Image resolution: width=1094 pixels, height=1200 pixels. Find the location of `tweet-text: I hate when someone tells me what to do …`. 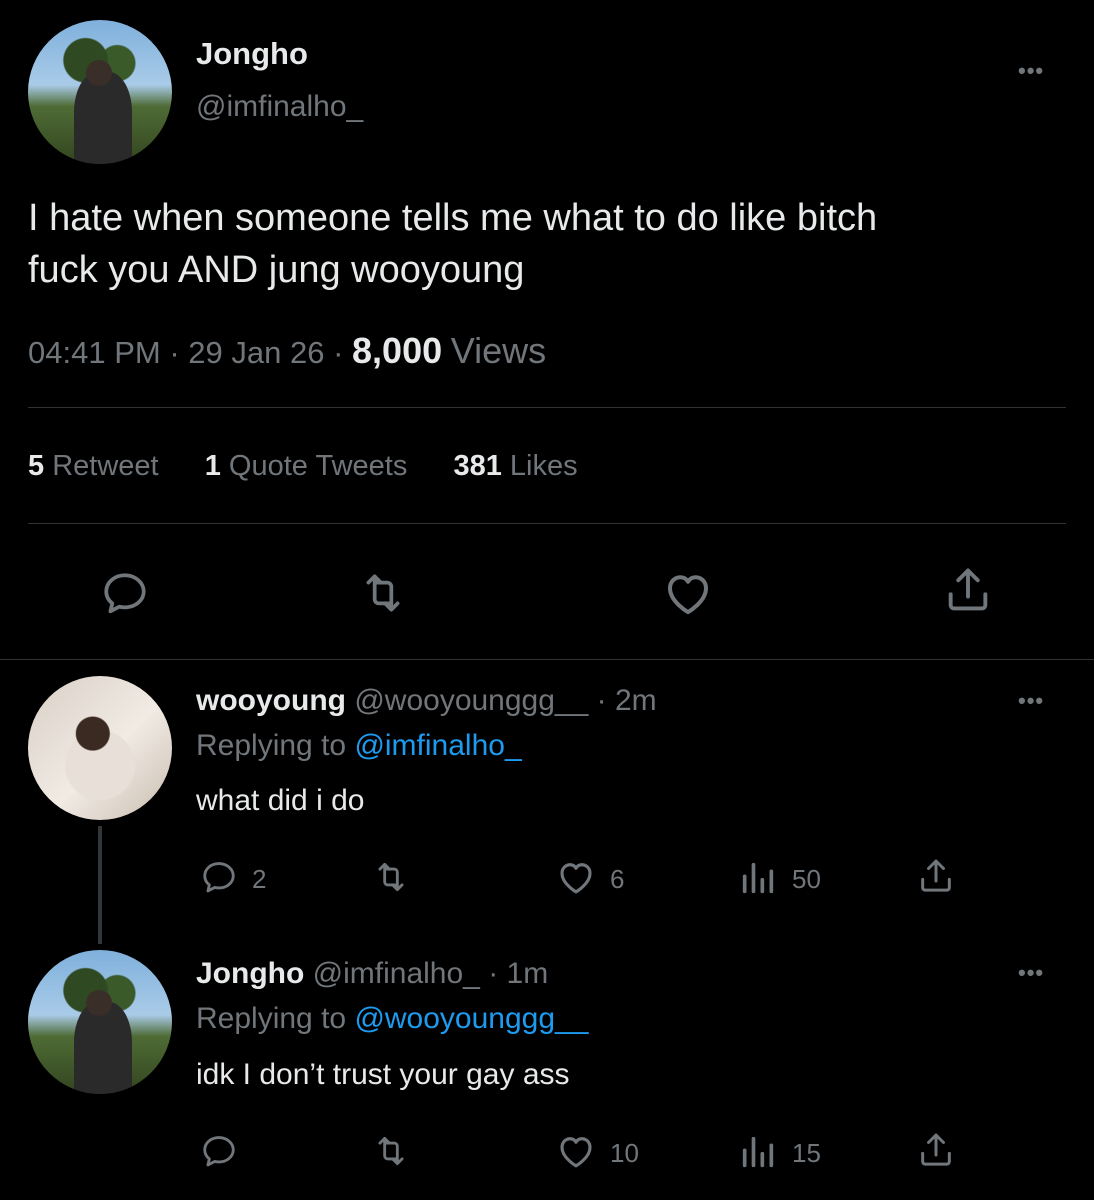

tweet-text: I hate when someone tells me what to do … is located at coordinates (452, 244).